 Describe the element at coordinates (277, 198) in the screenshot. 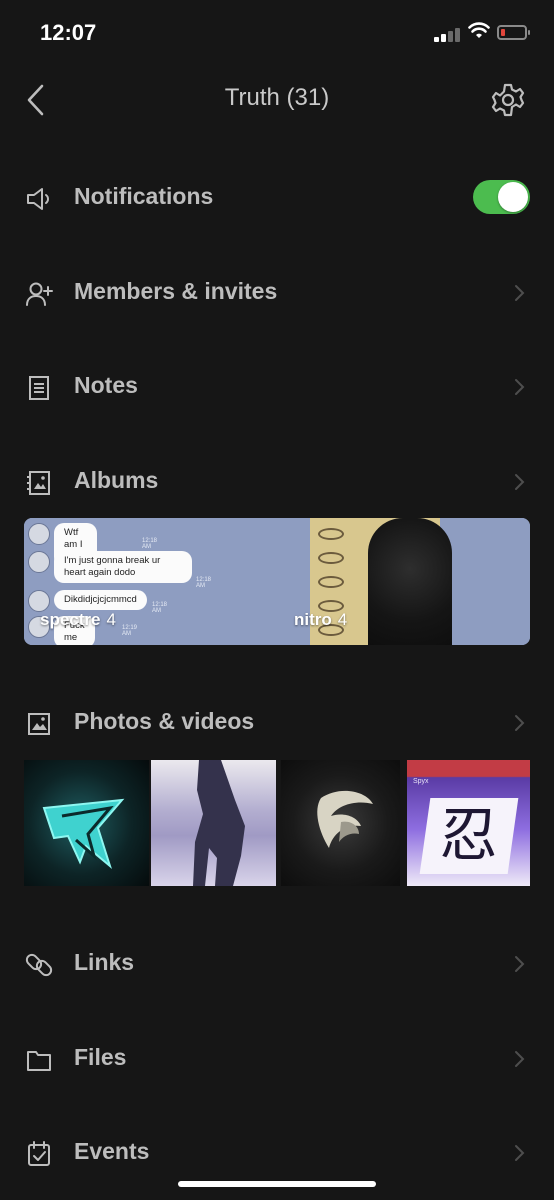

I see `row-notifications: Notifications` at that location.